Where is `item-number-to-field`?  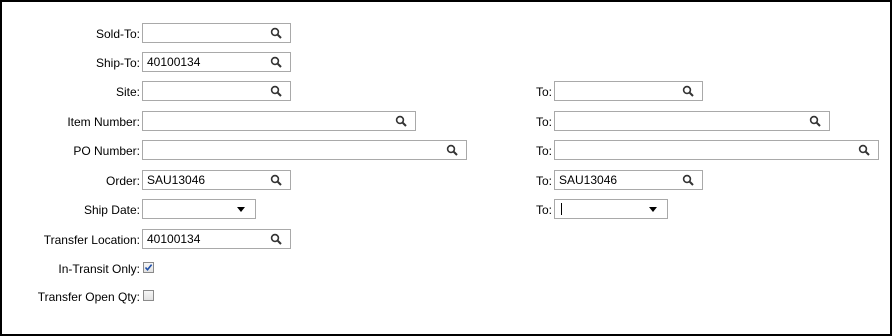
item-number-to-field is located at coordinates (692, 121).